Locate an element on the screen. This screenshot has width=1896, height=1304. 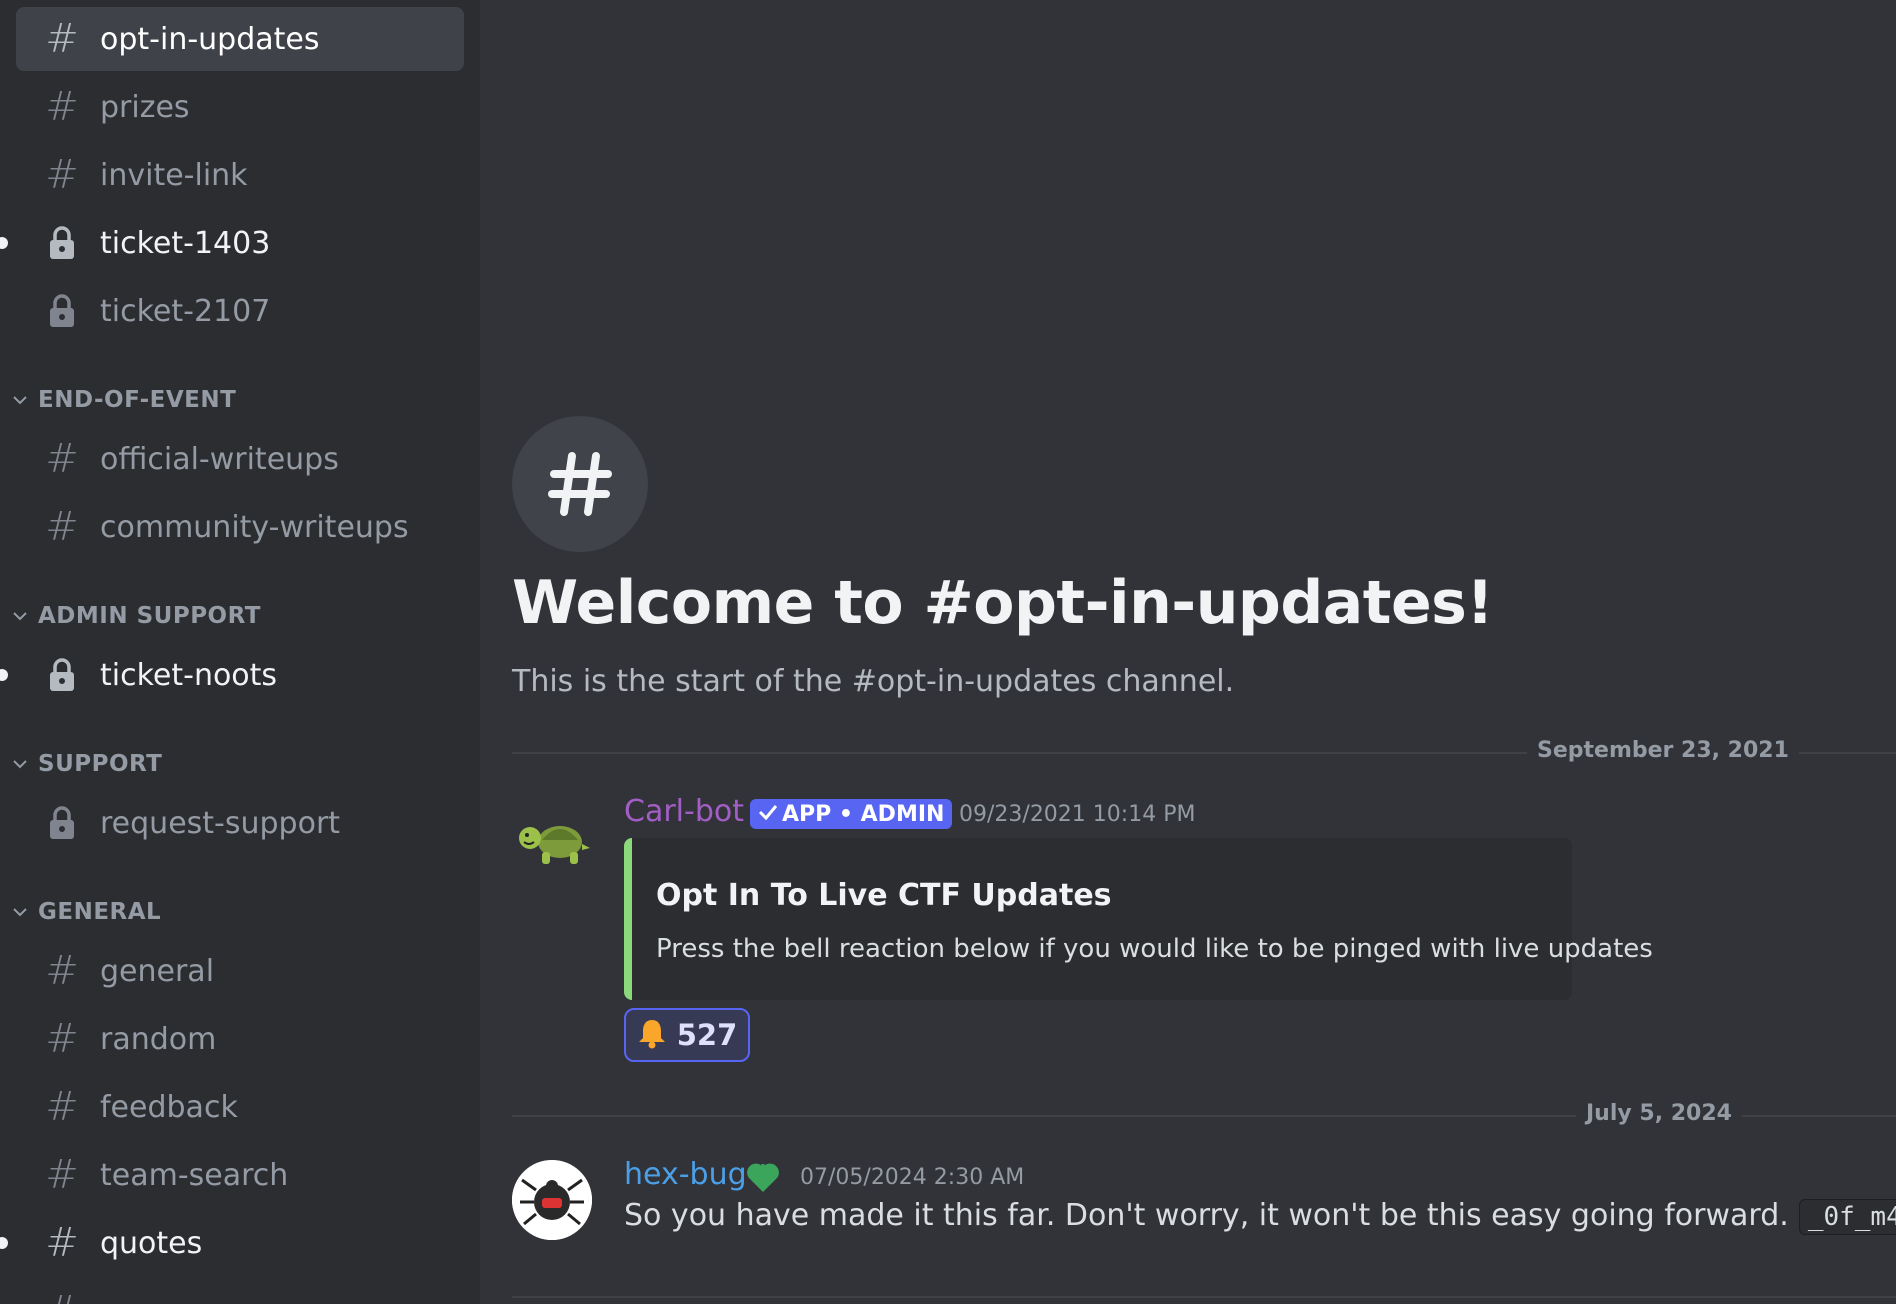
date-divider-label: September 23, 2021 is located at coordinates (1663, 750).